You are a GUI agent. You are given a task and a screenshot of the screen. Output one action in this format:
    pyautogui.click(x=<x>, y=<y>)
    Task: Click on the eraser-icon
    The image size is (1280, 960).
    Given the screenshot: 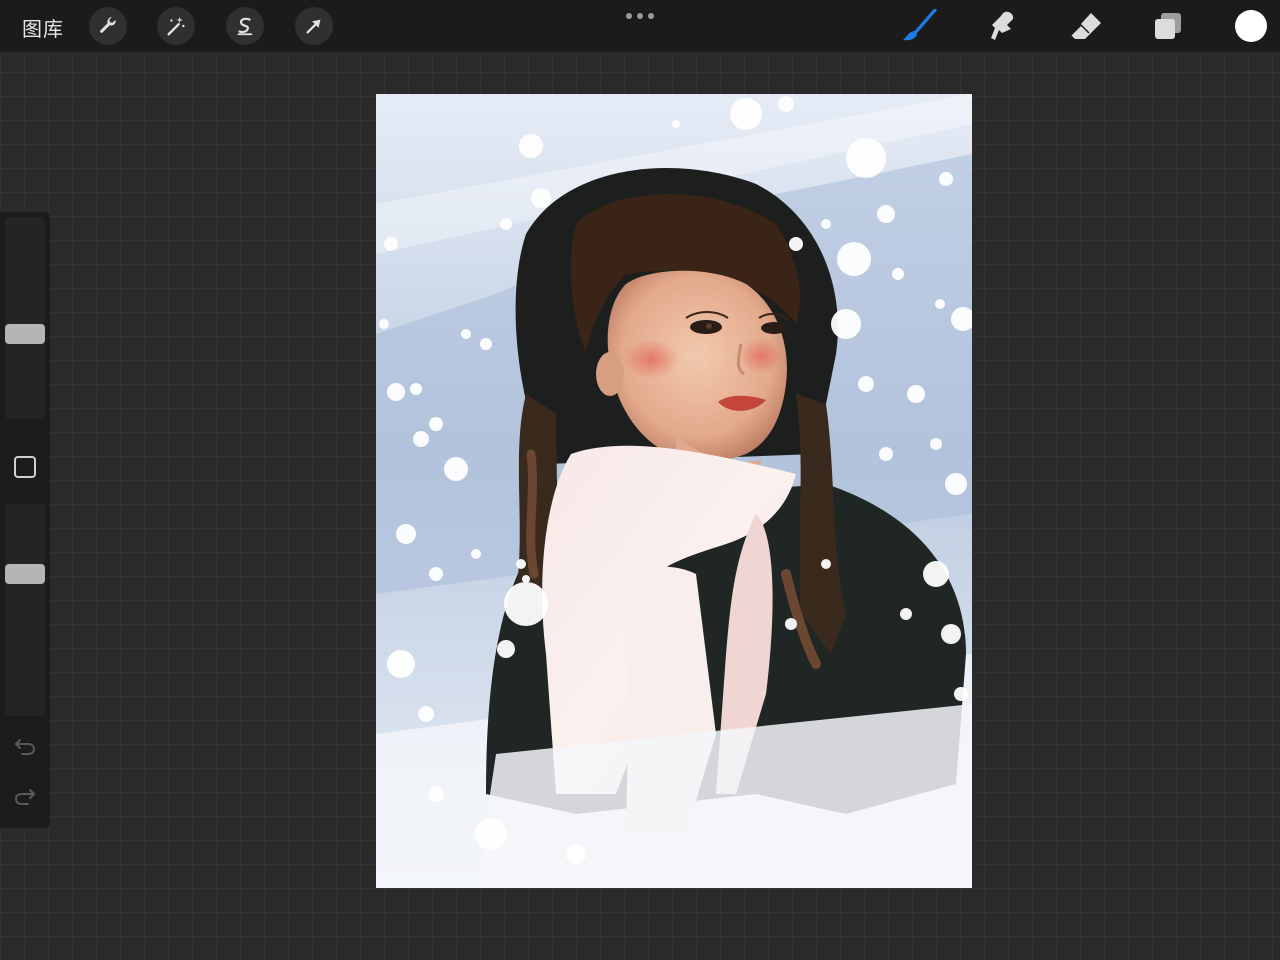 What is the action you would take?
    pyautogui.click(x=1085, y=26)
    